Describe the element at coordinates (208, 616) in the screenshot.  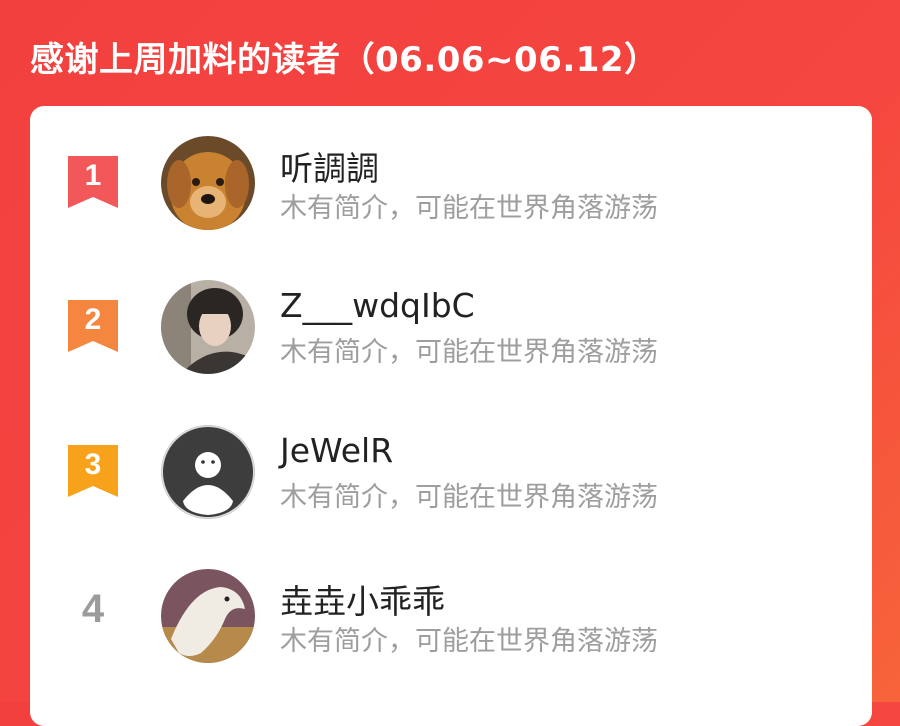
I see `white-horse-avatar` at that location.